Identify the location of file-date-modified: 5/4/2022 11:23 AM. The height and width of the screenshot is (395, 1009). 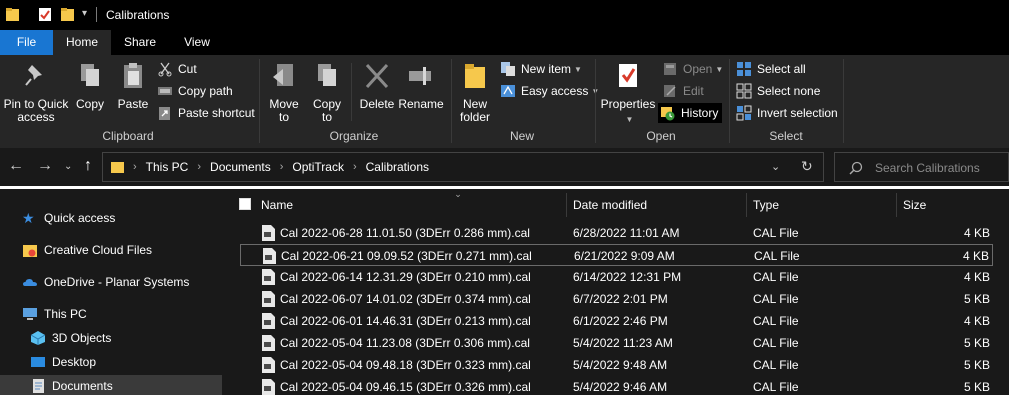
(623, 343).